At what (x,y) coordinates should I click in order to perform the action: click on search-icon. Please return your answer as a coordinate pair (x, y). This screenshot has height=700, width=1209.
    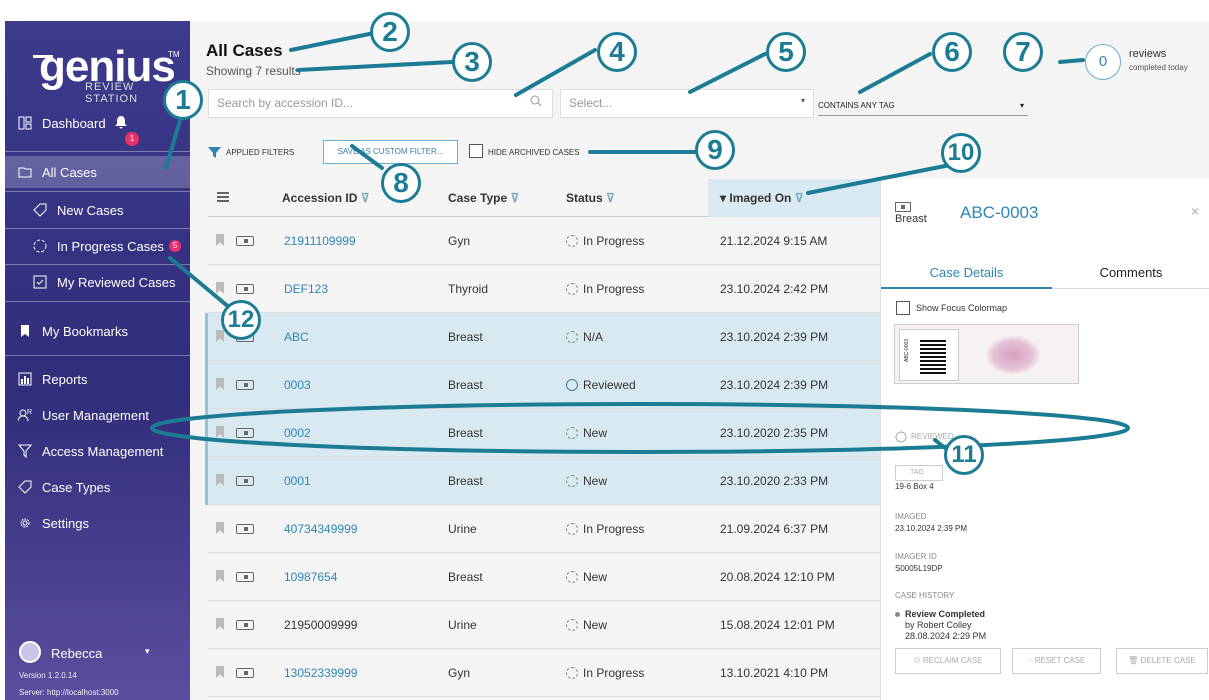
    Looking at the image, I should click on (536, 102).